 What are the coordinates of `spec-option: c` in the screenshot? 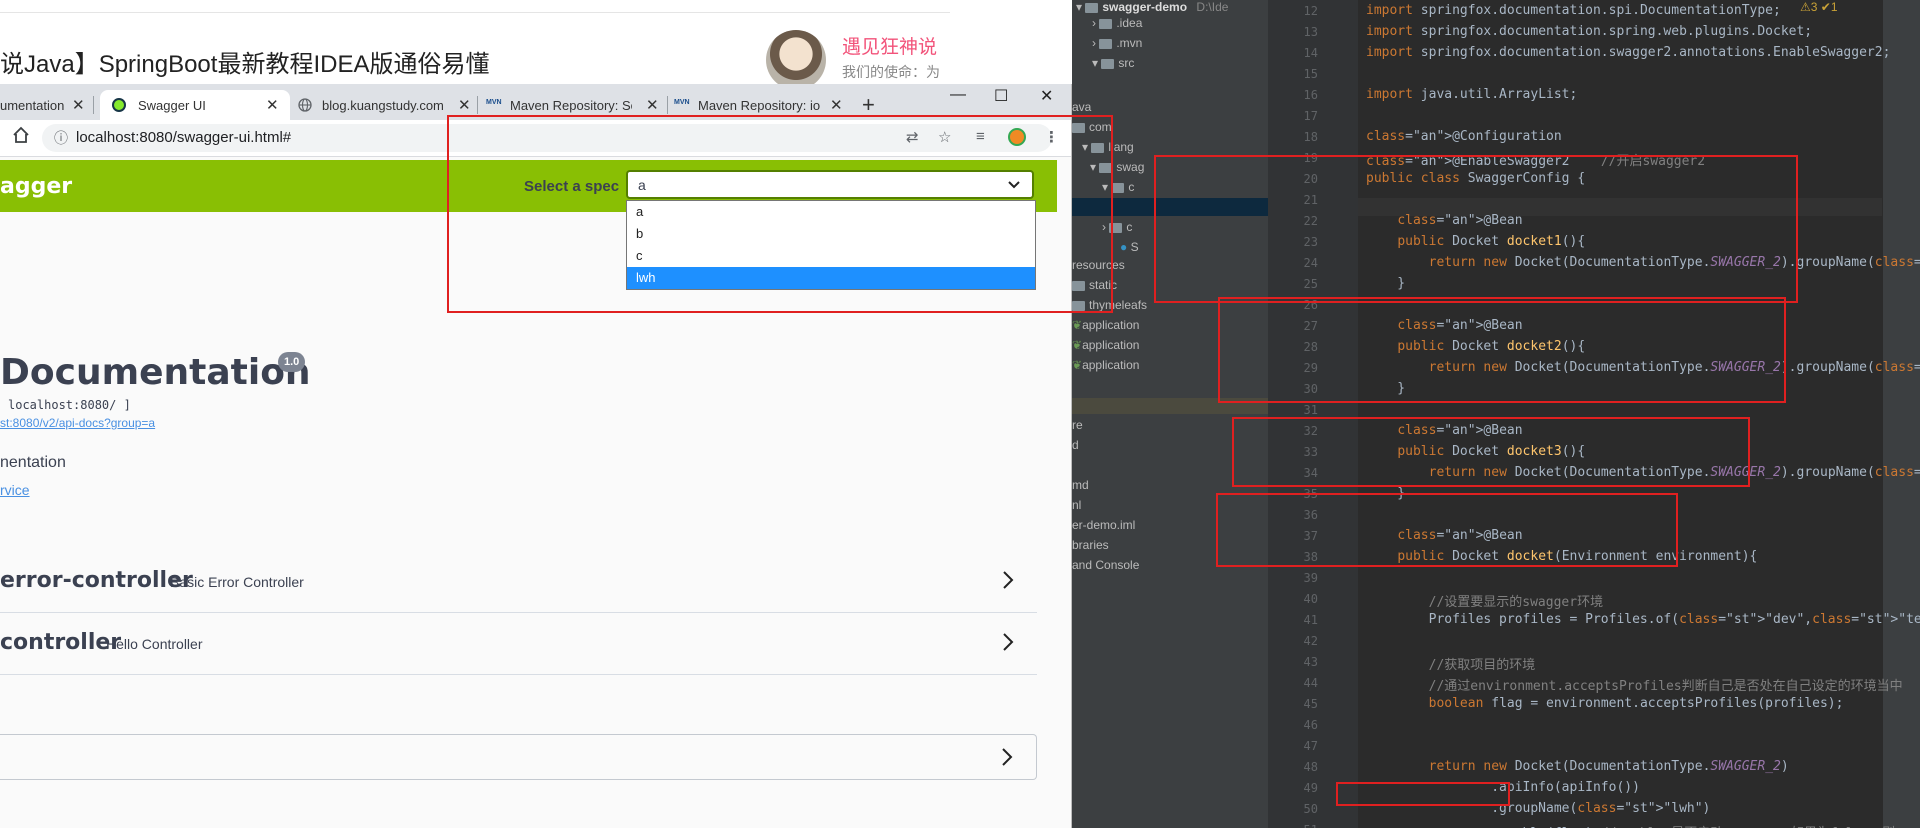 It's located at (831, 256).